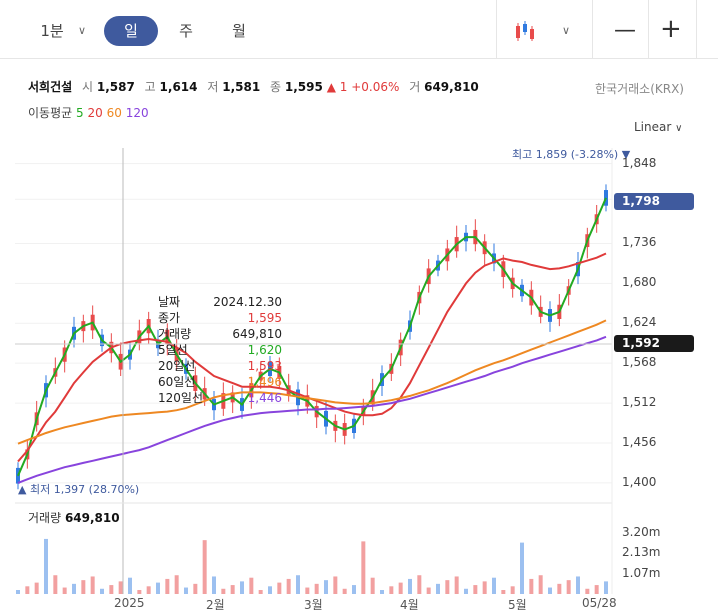 This screenshot has width=718, height=613. Describe the element at coordinates (639, 402) in the screenshot. I see `y-tick-label: 1,512` at that location.